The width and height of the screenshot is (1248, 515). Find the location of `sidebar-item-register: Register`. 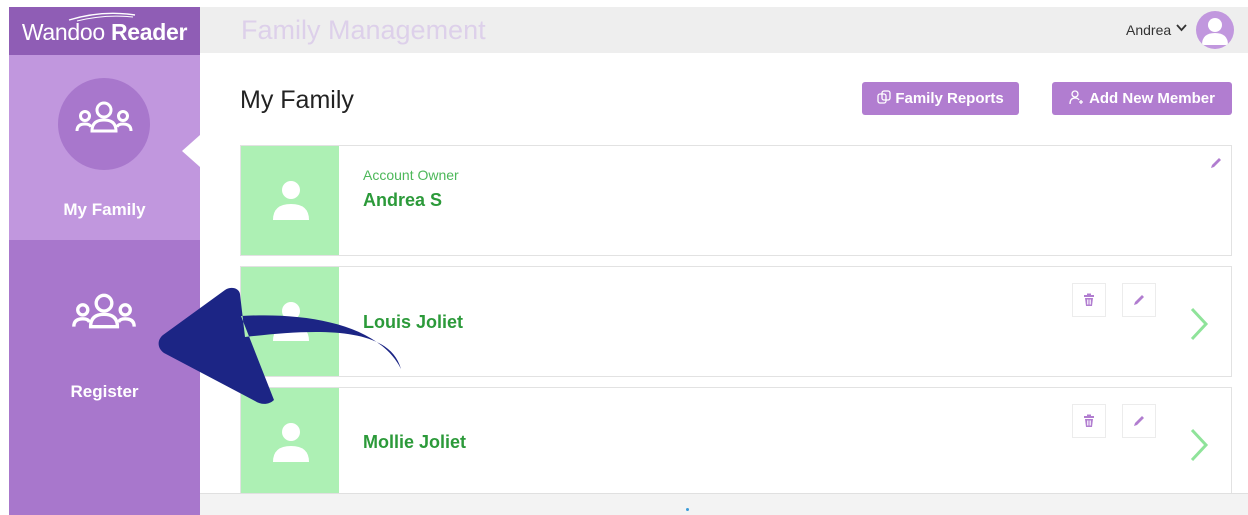

sidebar-item-register: Register is located at coordinates (104, 377).